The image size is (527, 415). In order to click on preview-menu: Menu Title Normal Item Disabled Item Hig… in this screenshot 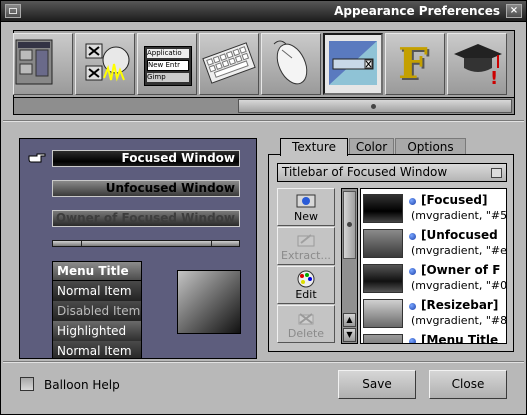, I will do `click(97, 309)`.